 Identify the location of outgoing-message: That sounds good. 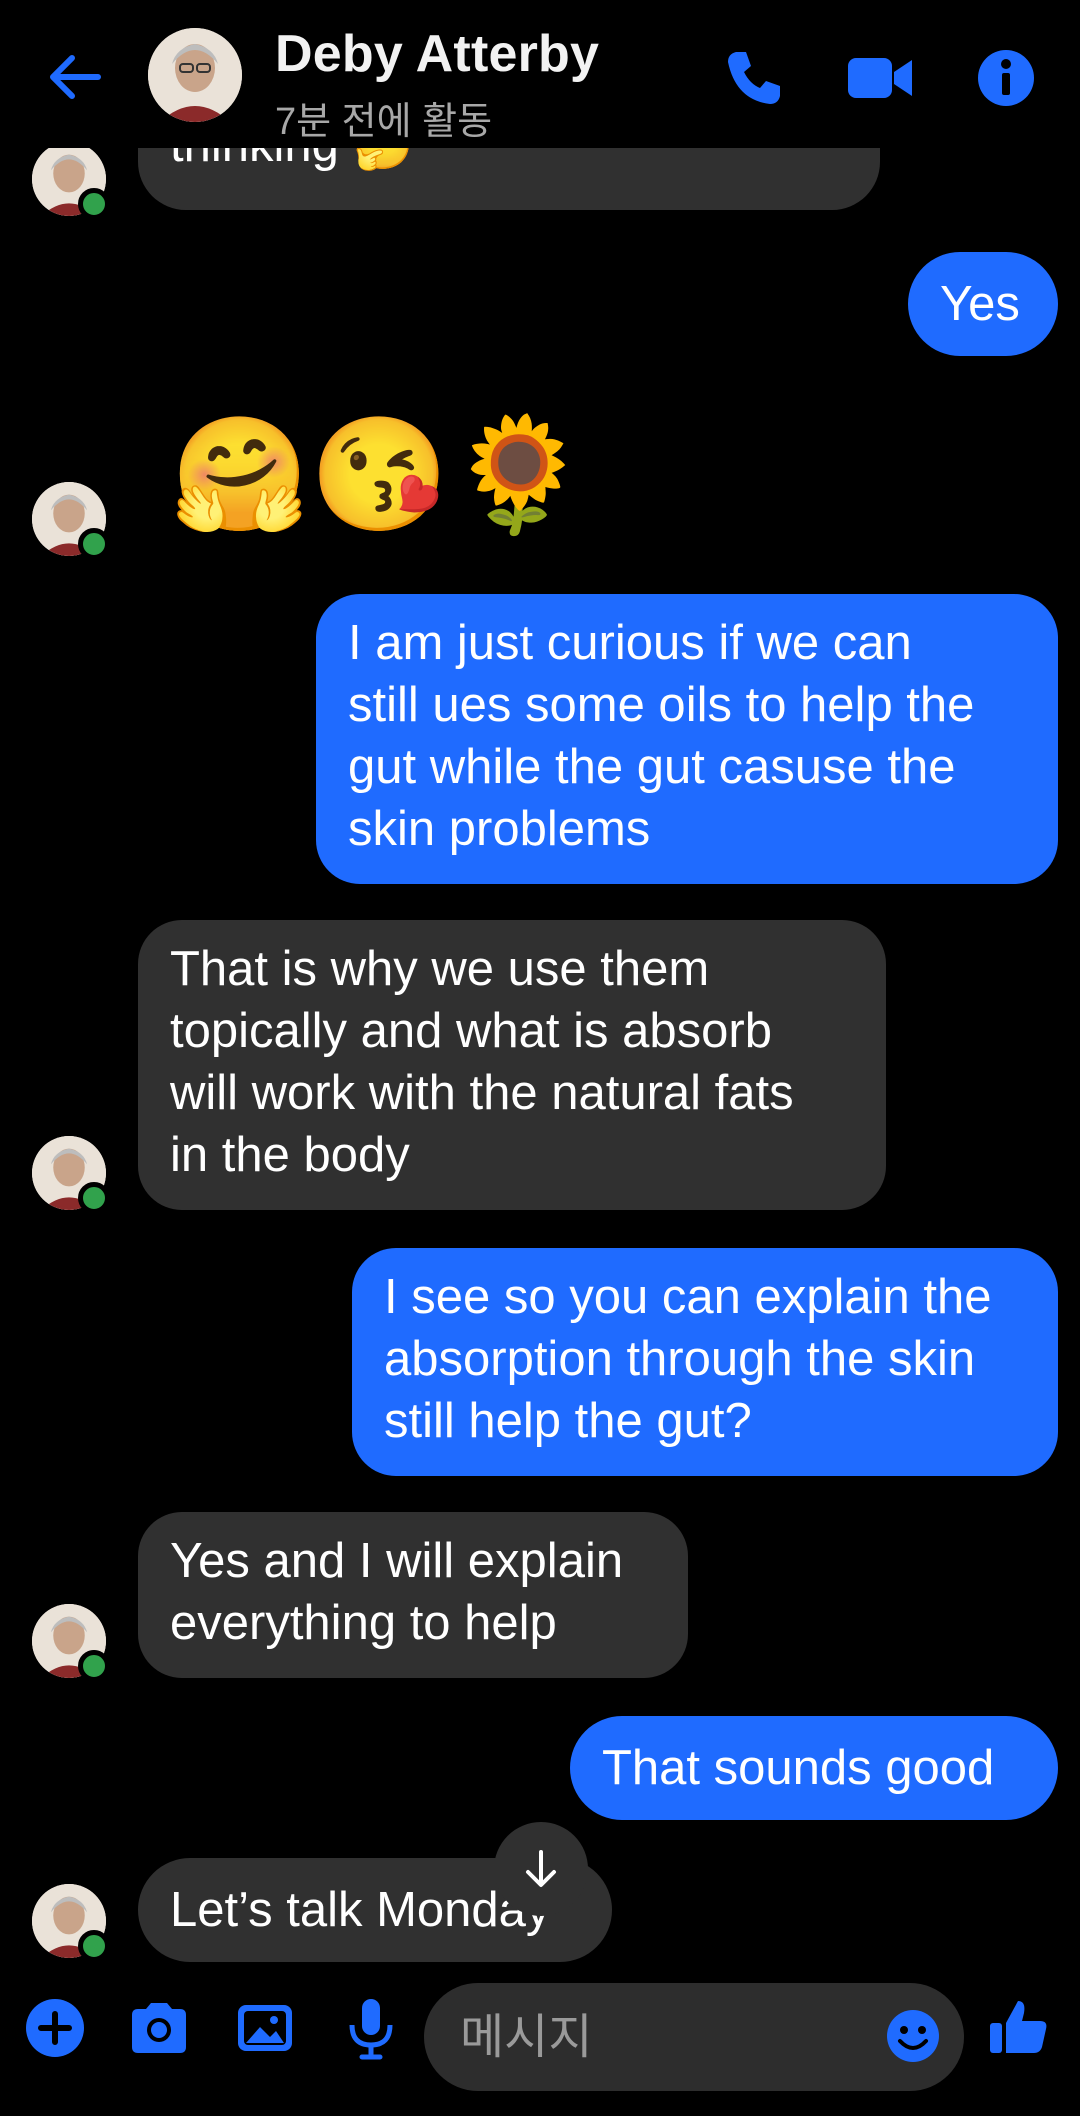
(814, 1768).